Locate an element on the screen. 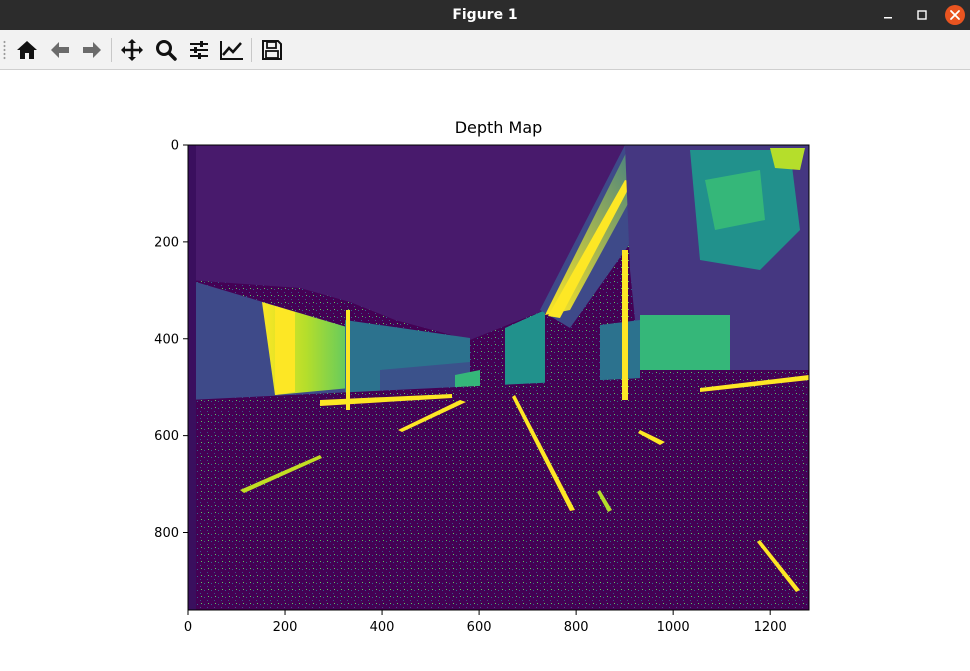 The image size is (970, 671). home-button is located at coordinates (27, 50).